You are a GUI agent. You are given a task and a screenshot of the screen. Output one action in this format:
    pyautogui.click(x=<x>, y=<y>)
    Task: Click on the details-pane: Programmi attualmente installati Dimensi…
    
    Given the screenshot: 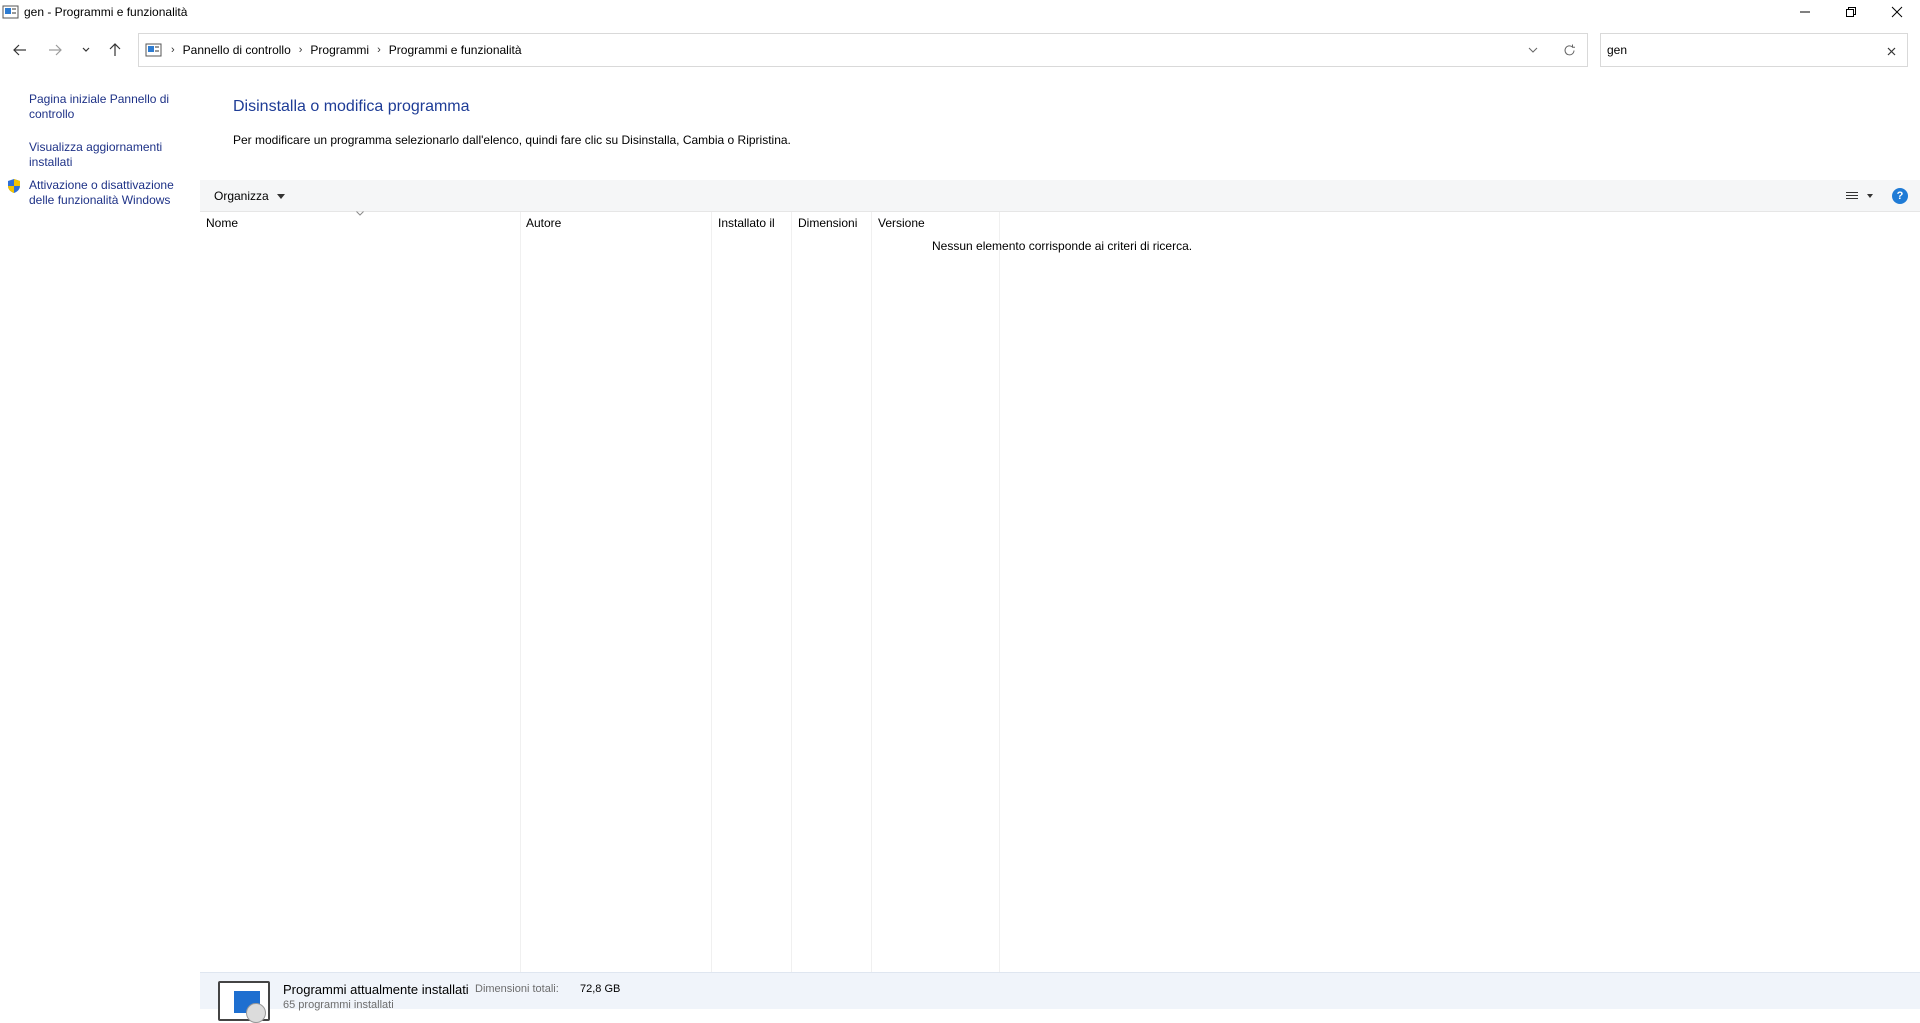 What is the action you would take?
    pyautogui.click(x=1060, y=997)
    